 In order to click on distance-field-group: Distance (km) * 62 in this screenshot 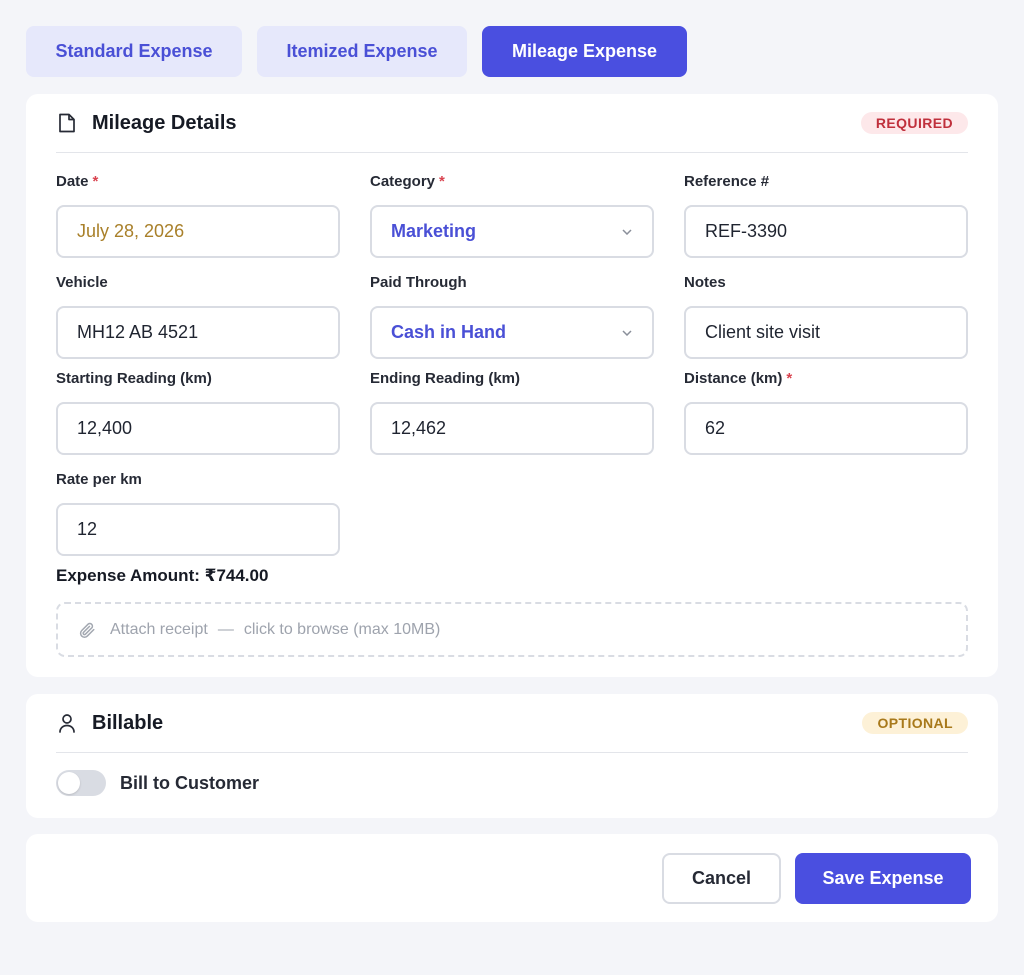, I will do `click(826, 412)`.